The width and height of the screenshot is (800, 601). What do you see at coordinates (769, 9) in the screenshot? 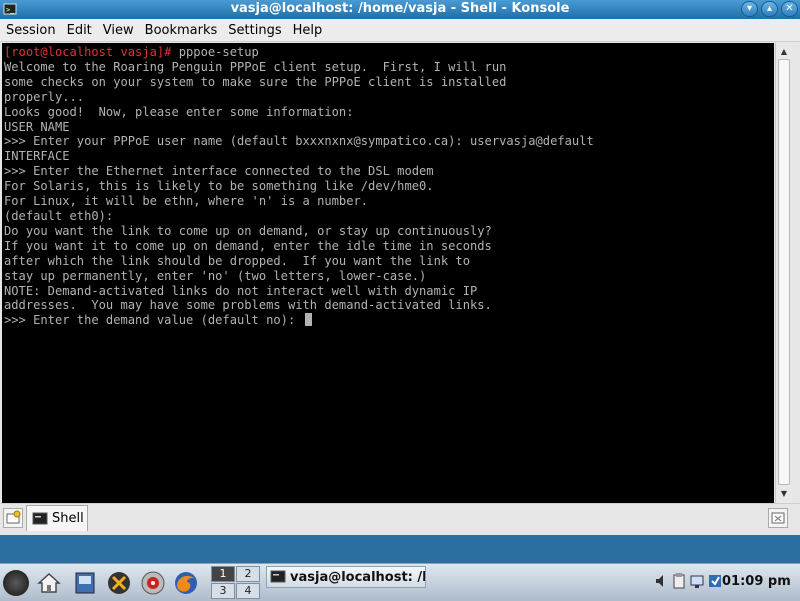
I see `maximize-icon: ▴` at bounding box center [769, 9].